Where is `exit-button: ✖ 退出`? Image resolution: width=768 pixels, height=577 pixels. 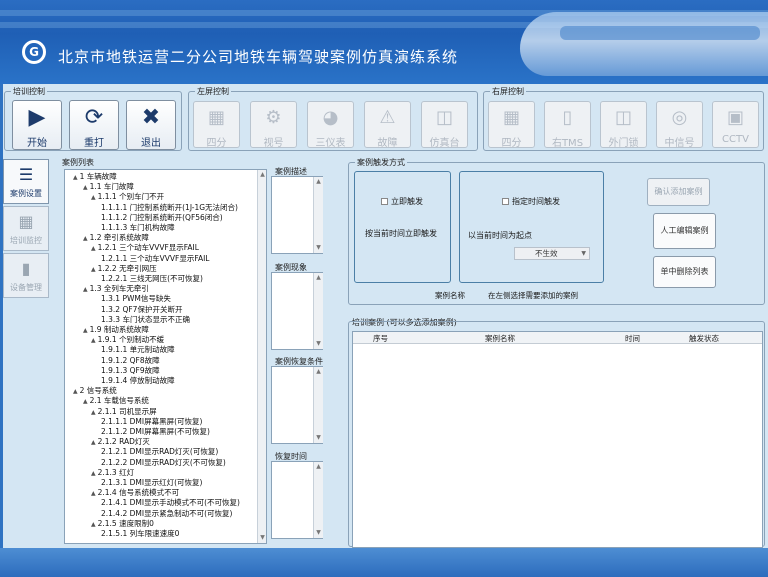 exit-button: ✖ 退出 is located at coordinates (151, 125).